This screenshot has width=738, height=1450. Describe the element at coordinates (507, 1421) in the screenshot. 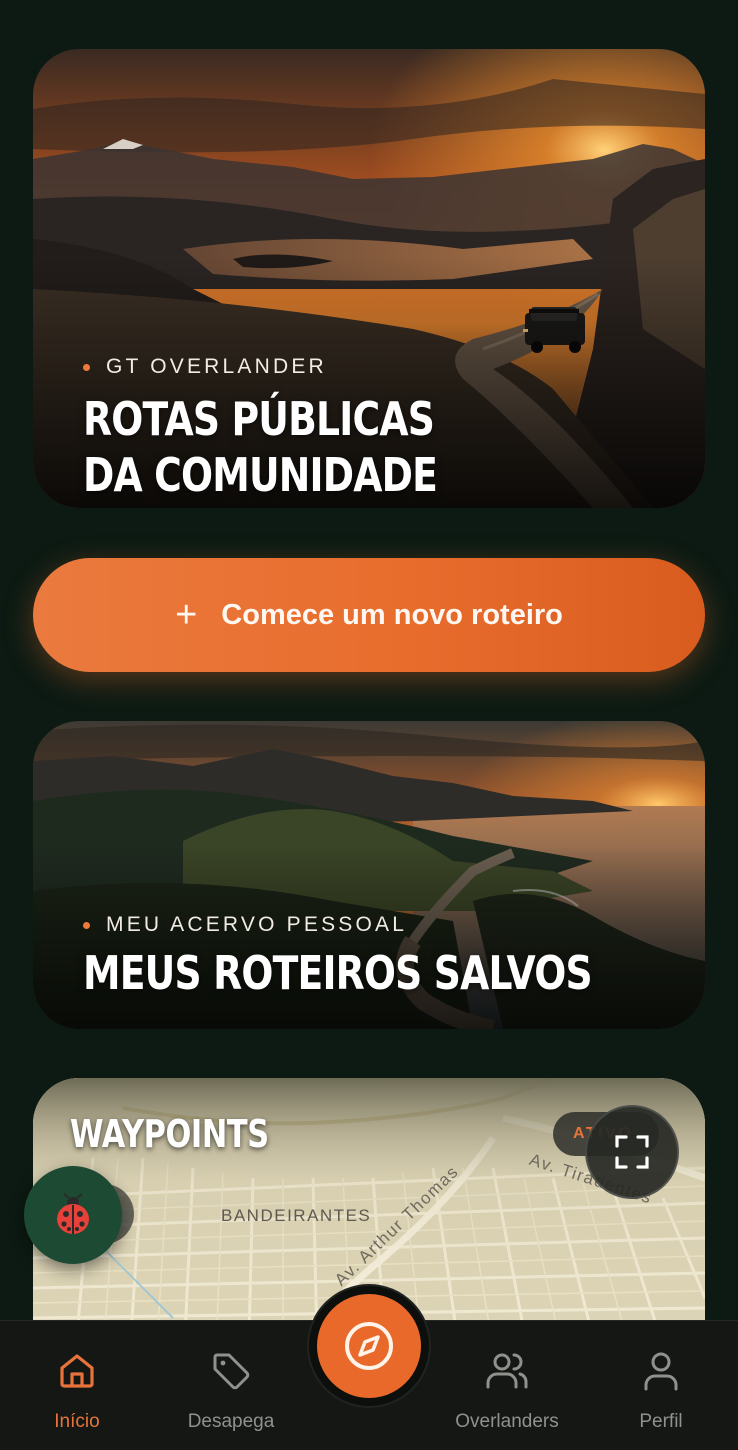

I see `nav-label: Overlanders` at that location.